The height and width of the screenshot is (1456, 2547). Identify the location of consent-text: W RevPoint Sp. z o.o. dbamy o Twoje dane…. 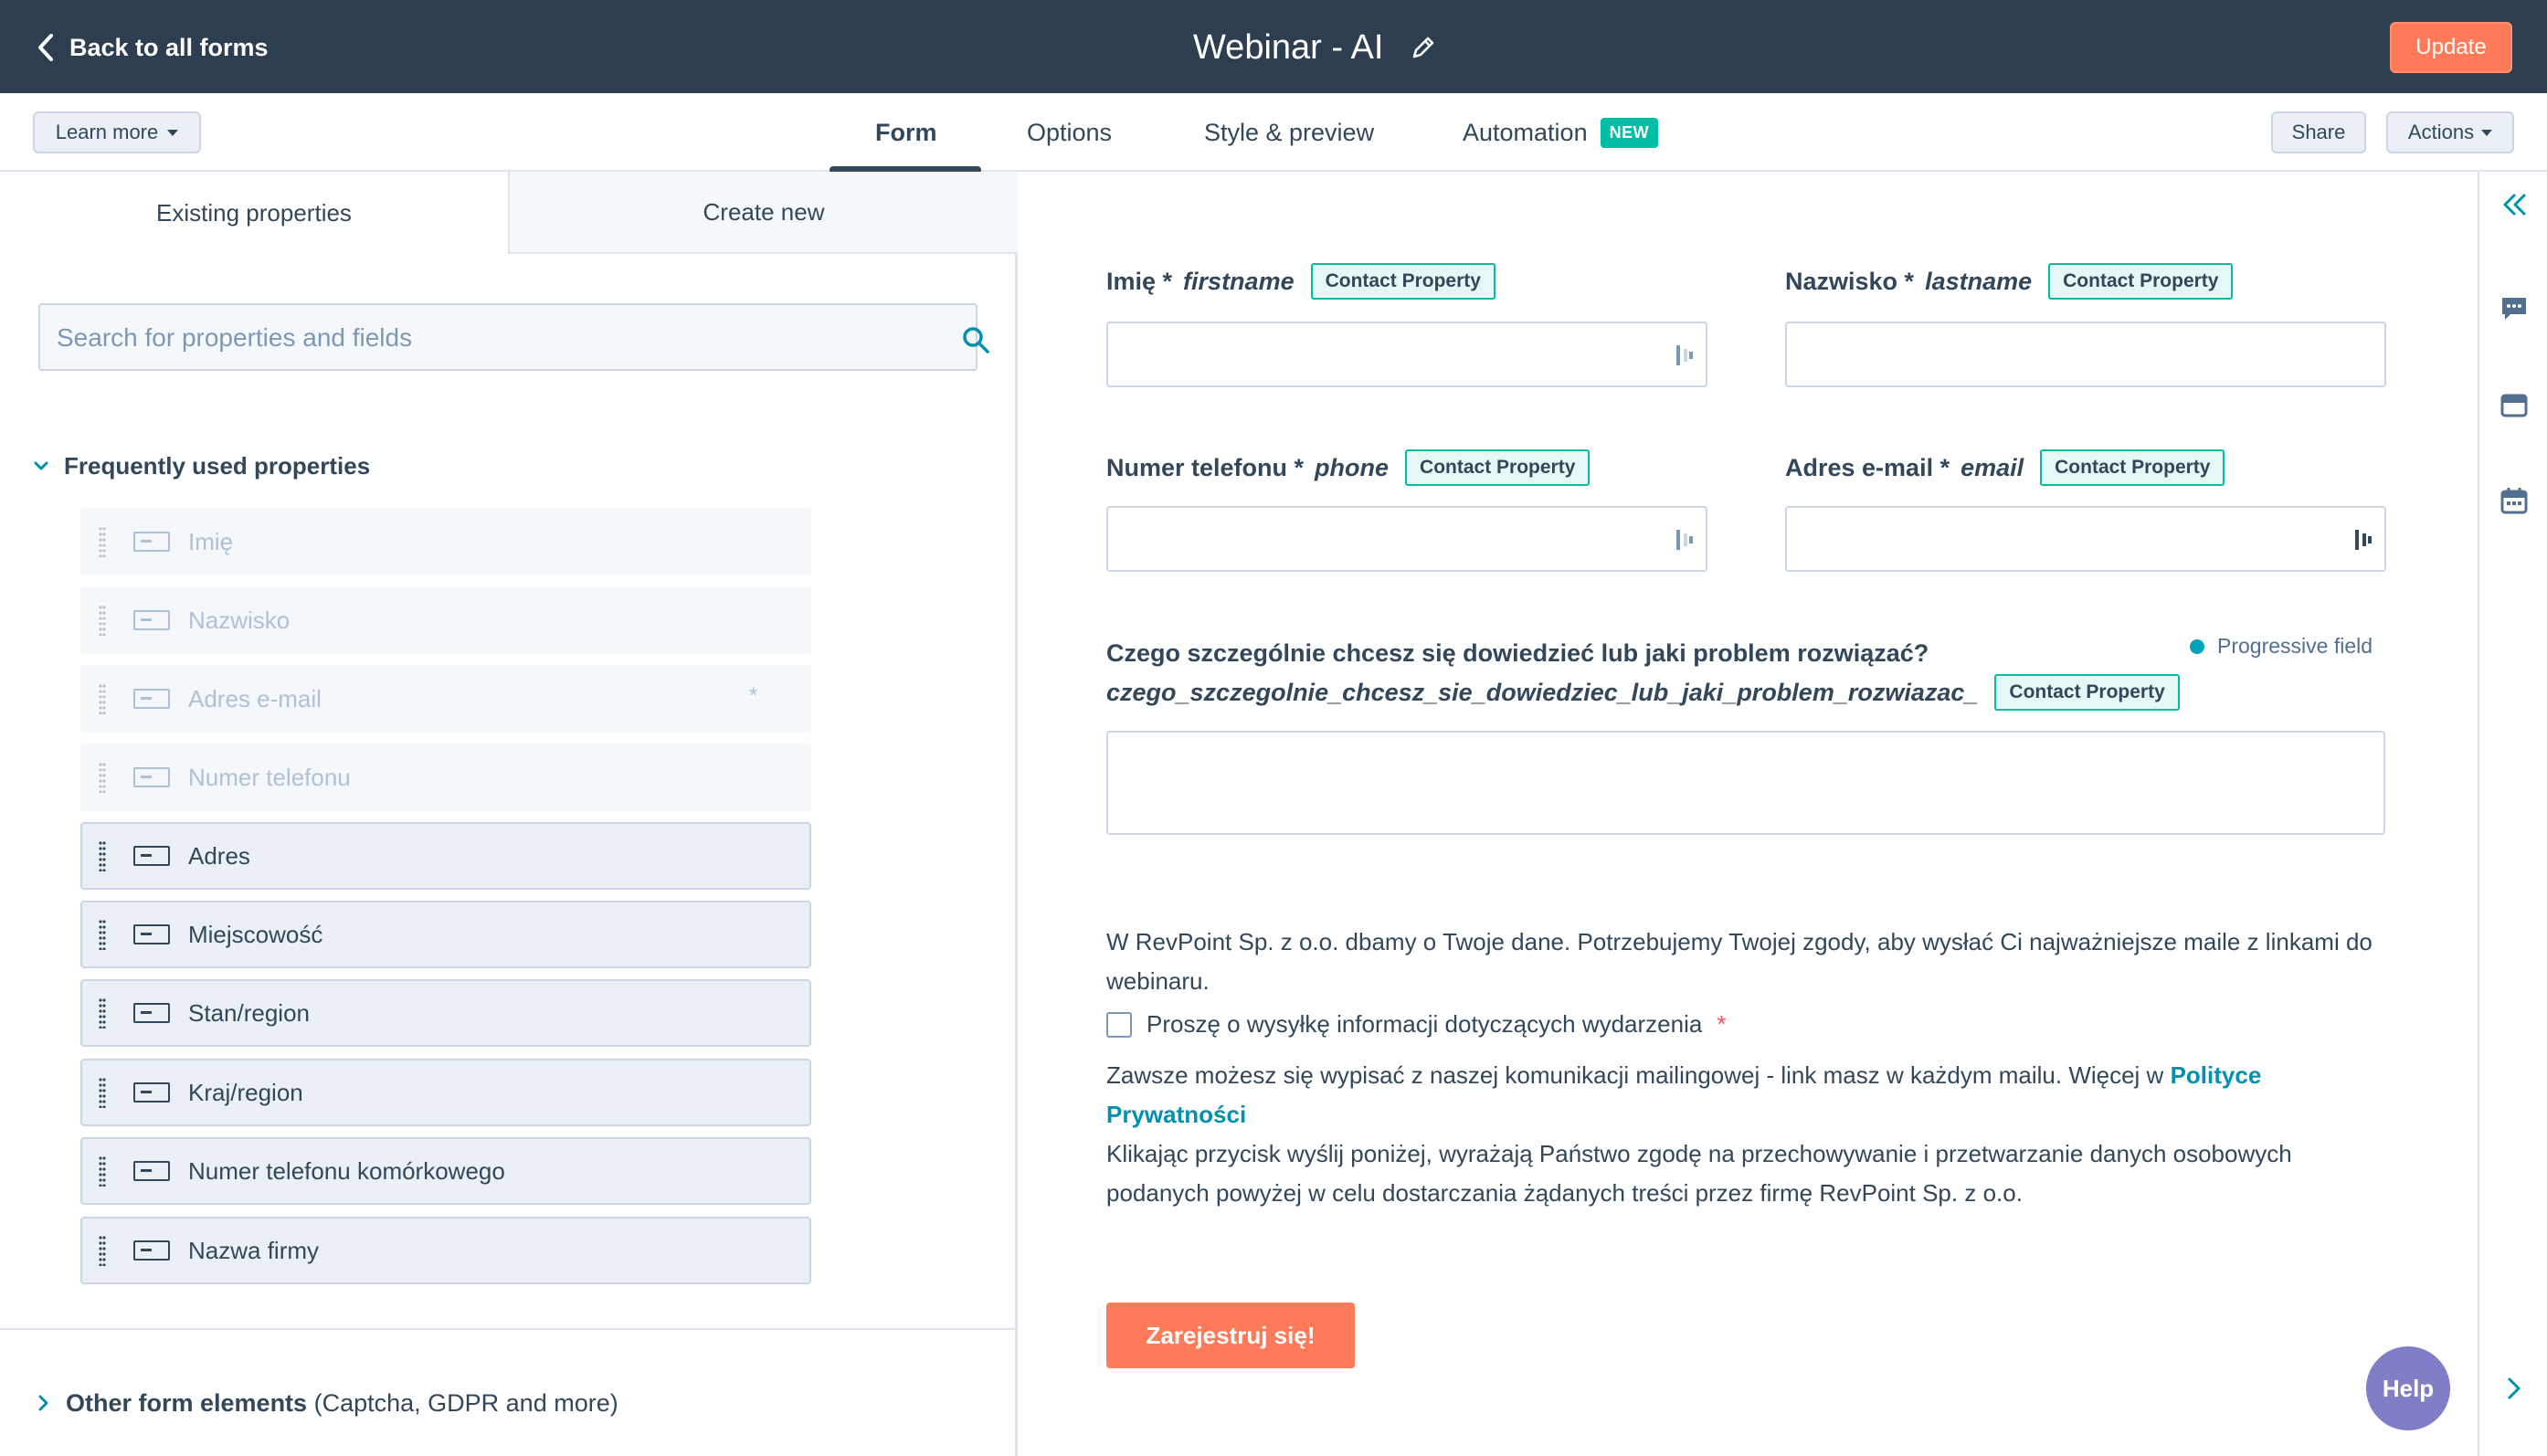
(1739, 962).